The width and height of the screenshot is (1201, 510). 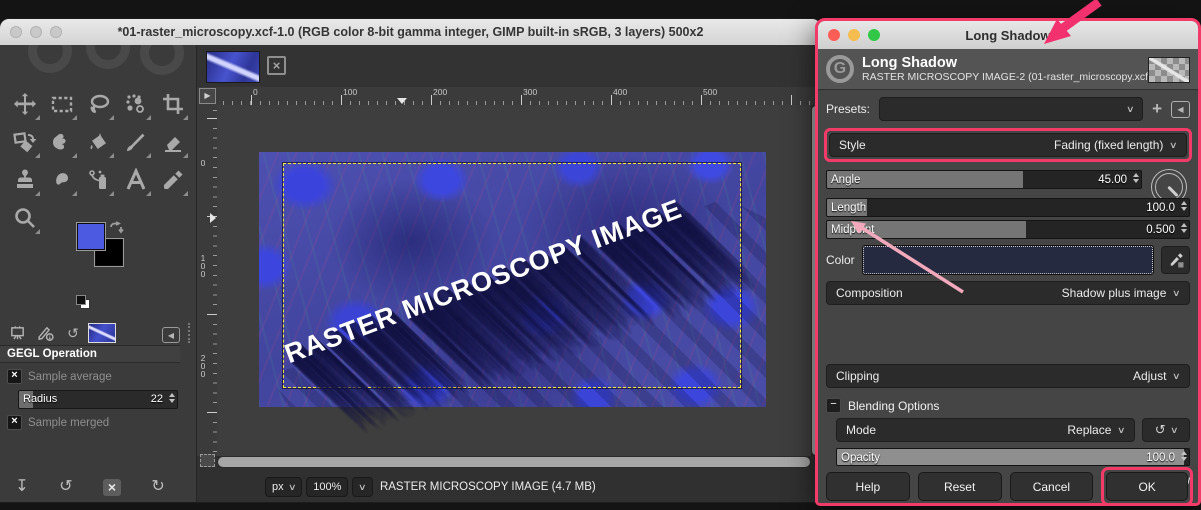 What do you see at coordinates (24, 218) in the screenshot?
I see `zoom-tool-icon` at bounding box center [24, 218].